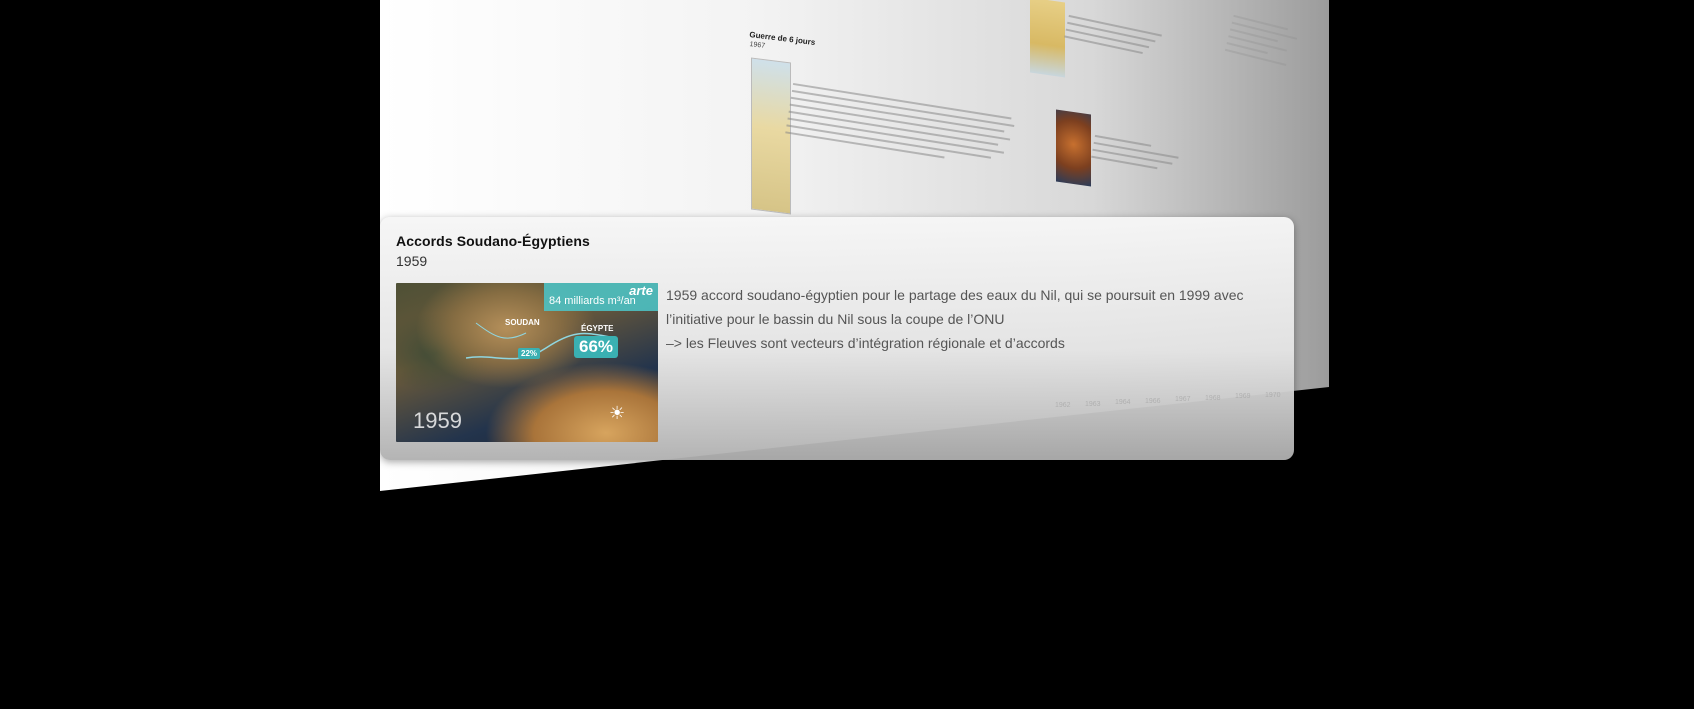  What do you see at coordinates (757, 45) in the screenshot?
I see `background-event-year: 1967` at bounding box center [757, 45].